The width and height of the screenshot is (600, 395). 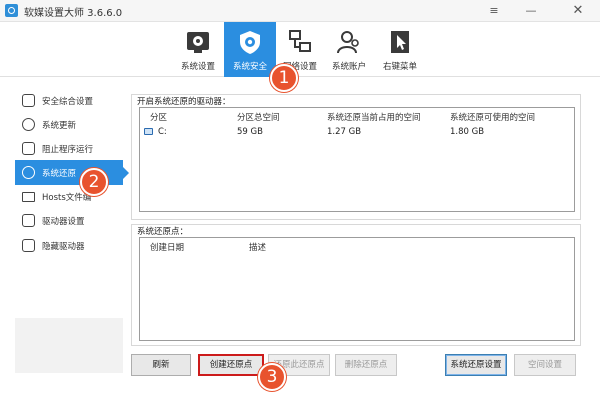 What do you see at coordinates (476, 365) in the screenshot?
I see `system-restore-settings-button: 系统还原设置` at bounding box center [476, 365].